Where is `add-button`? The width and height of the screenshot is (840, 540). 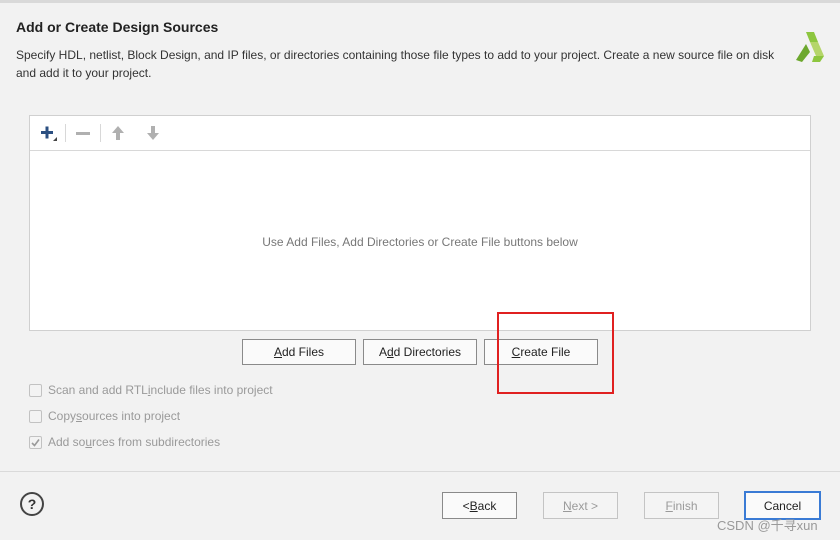
add-button is located at coordinates (48, 133).